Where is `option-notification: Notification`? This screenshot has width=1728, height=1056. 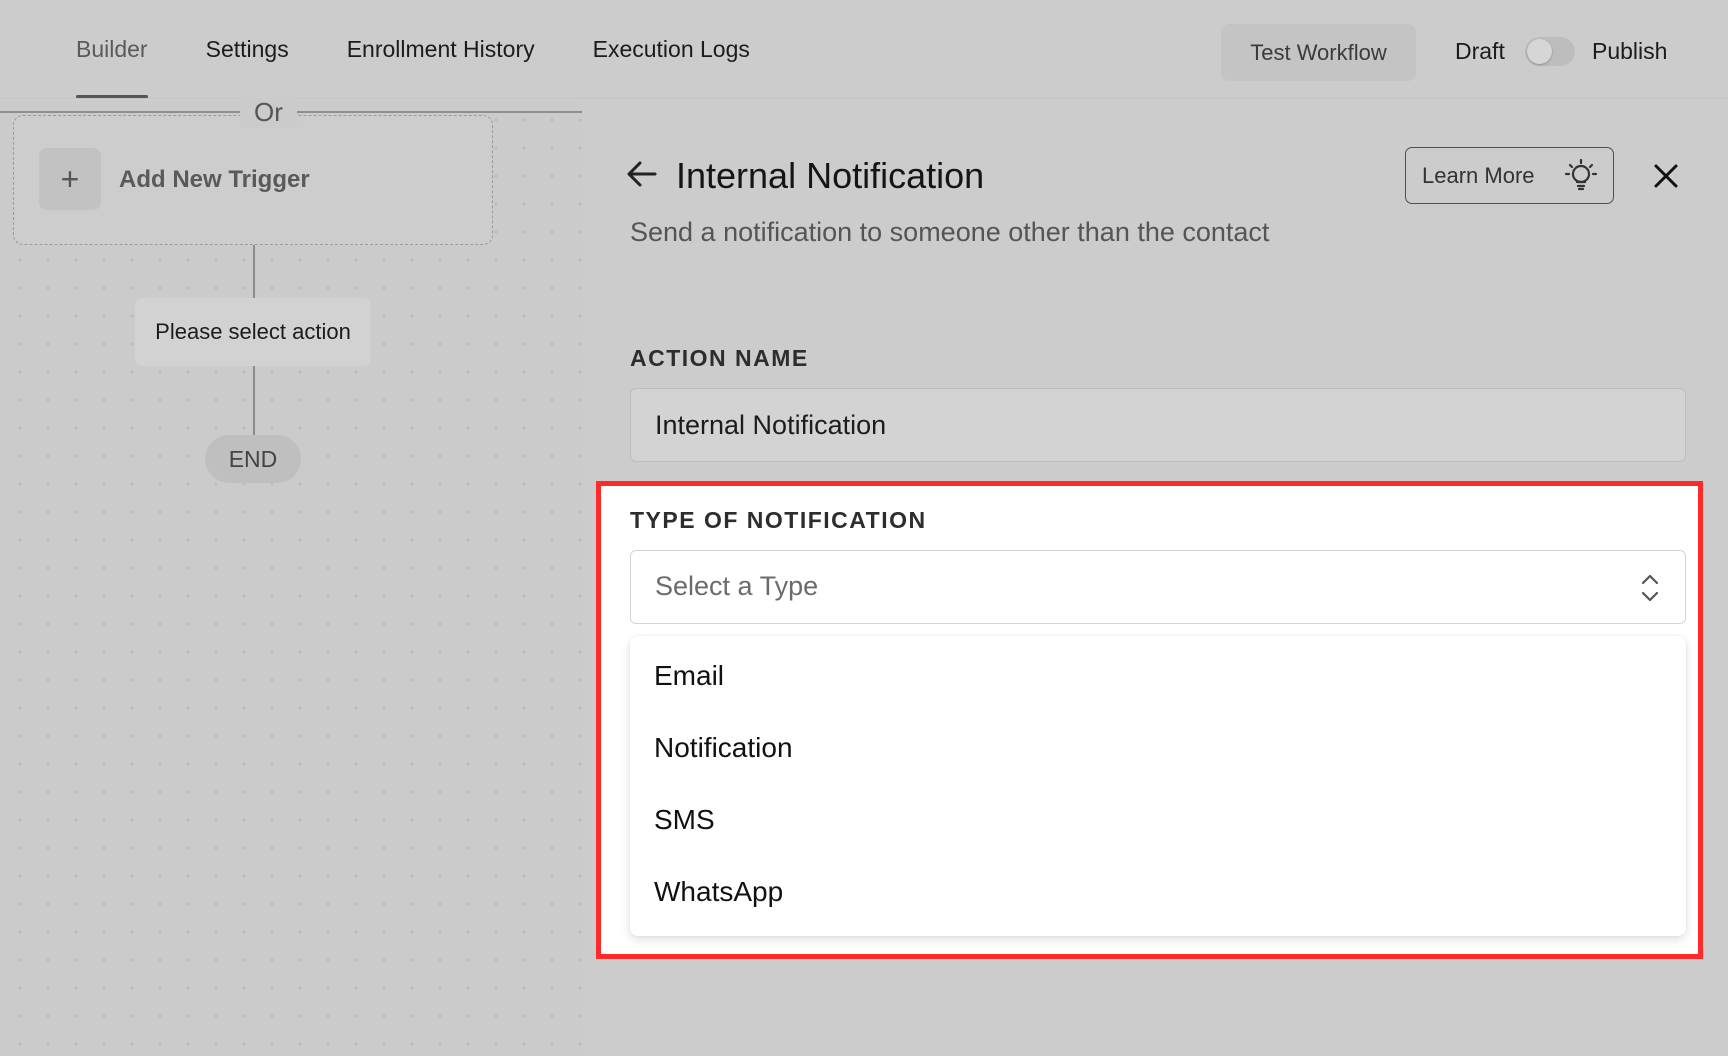
option-notification: Notification is located at coordinates (1158, 748).